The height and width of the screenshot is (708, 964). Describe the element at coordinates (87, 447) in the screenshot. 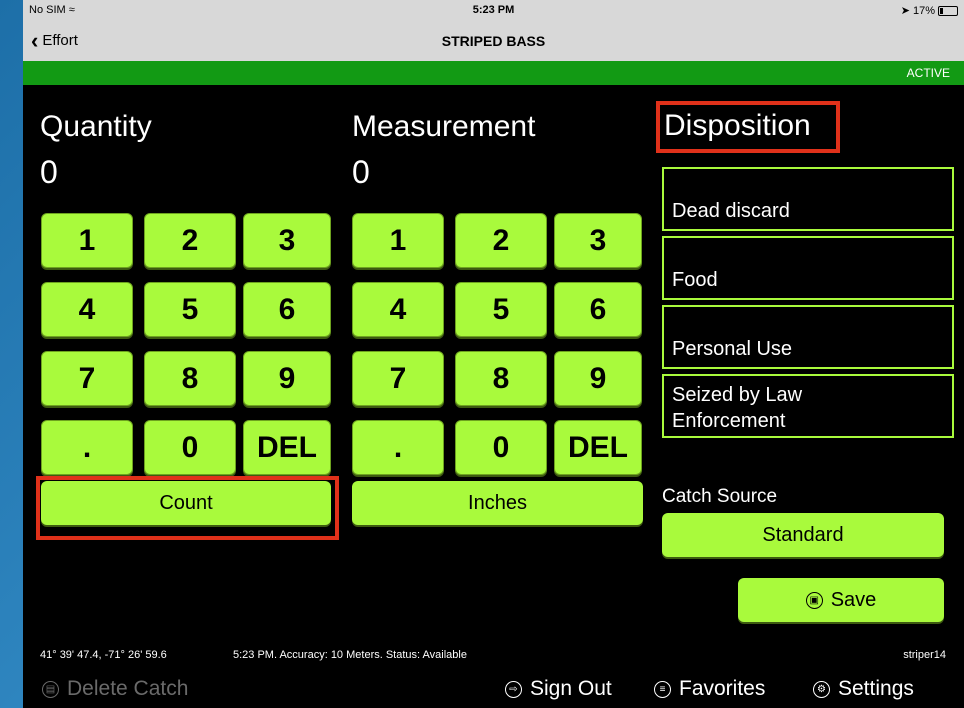

I see `quantity-key-decimal: .` at that location.